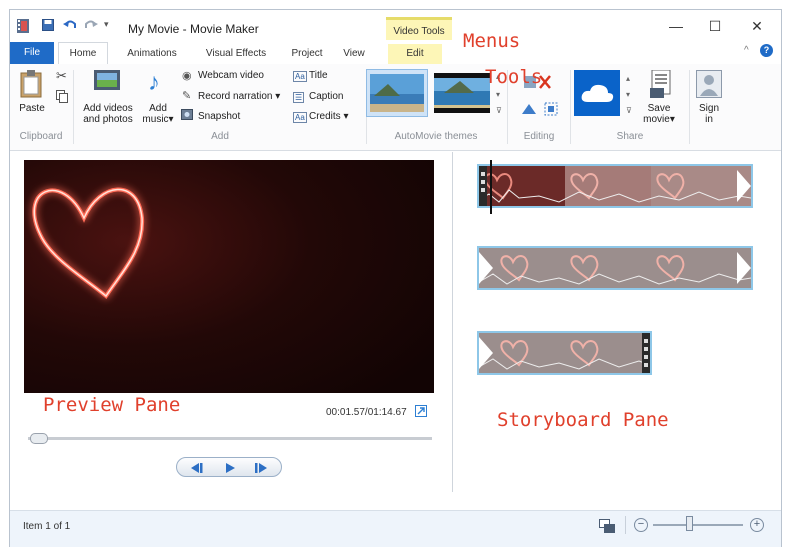 The width and height of the screenshot is (789, 555). I want to click on play-icon, so click(230, 468).